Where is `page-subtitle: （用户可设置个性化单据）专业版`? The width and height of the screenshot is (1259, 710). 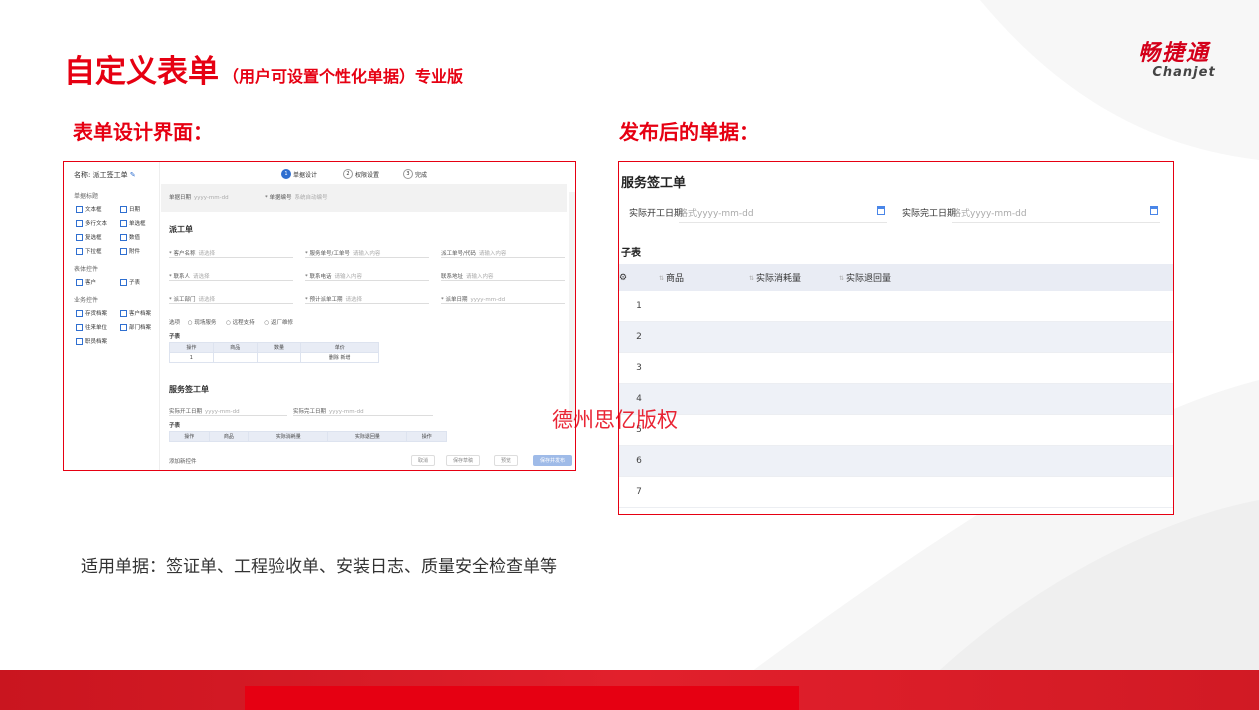 page-subtitle: （用户可设置个性化单据）专业版 is located at coordinates (343, 76).